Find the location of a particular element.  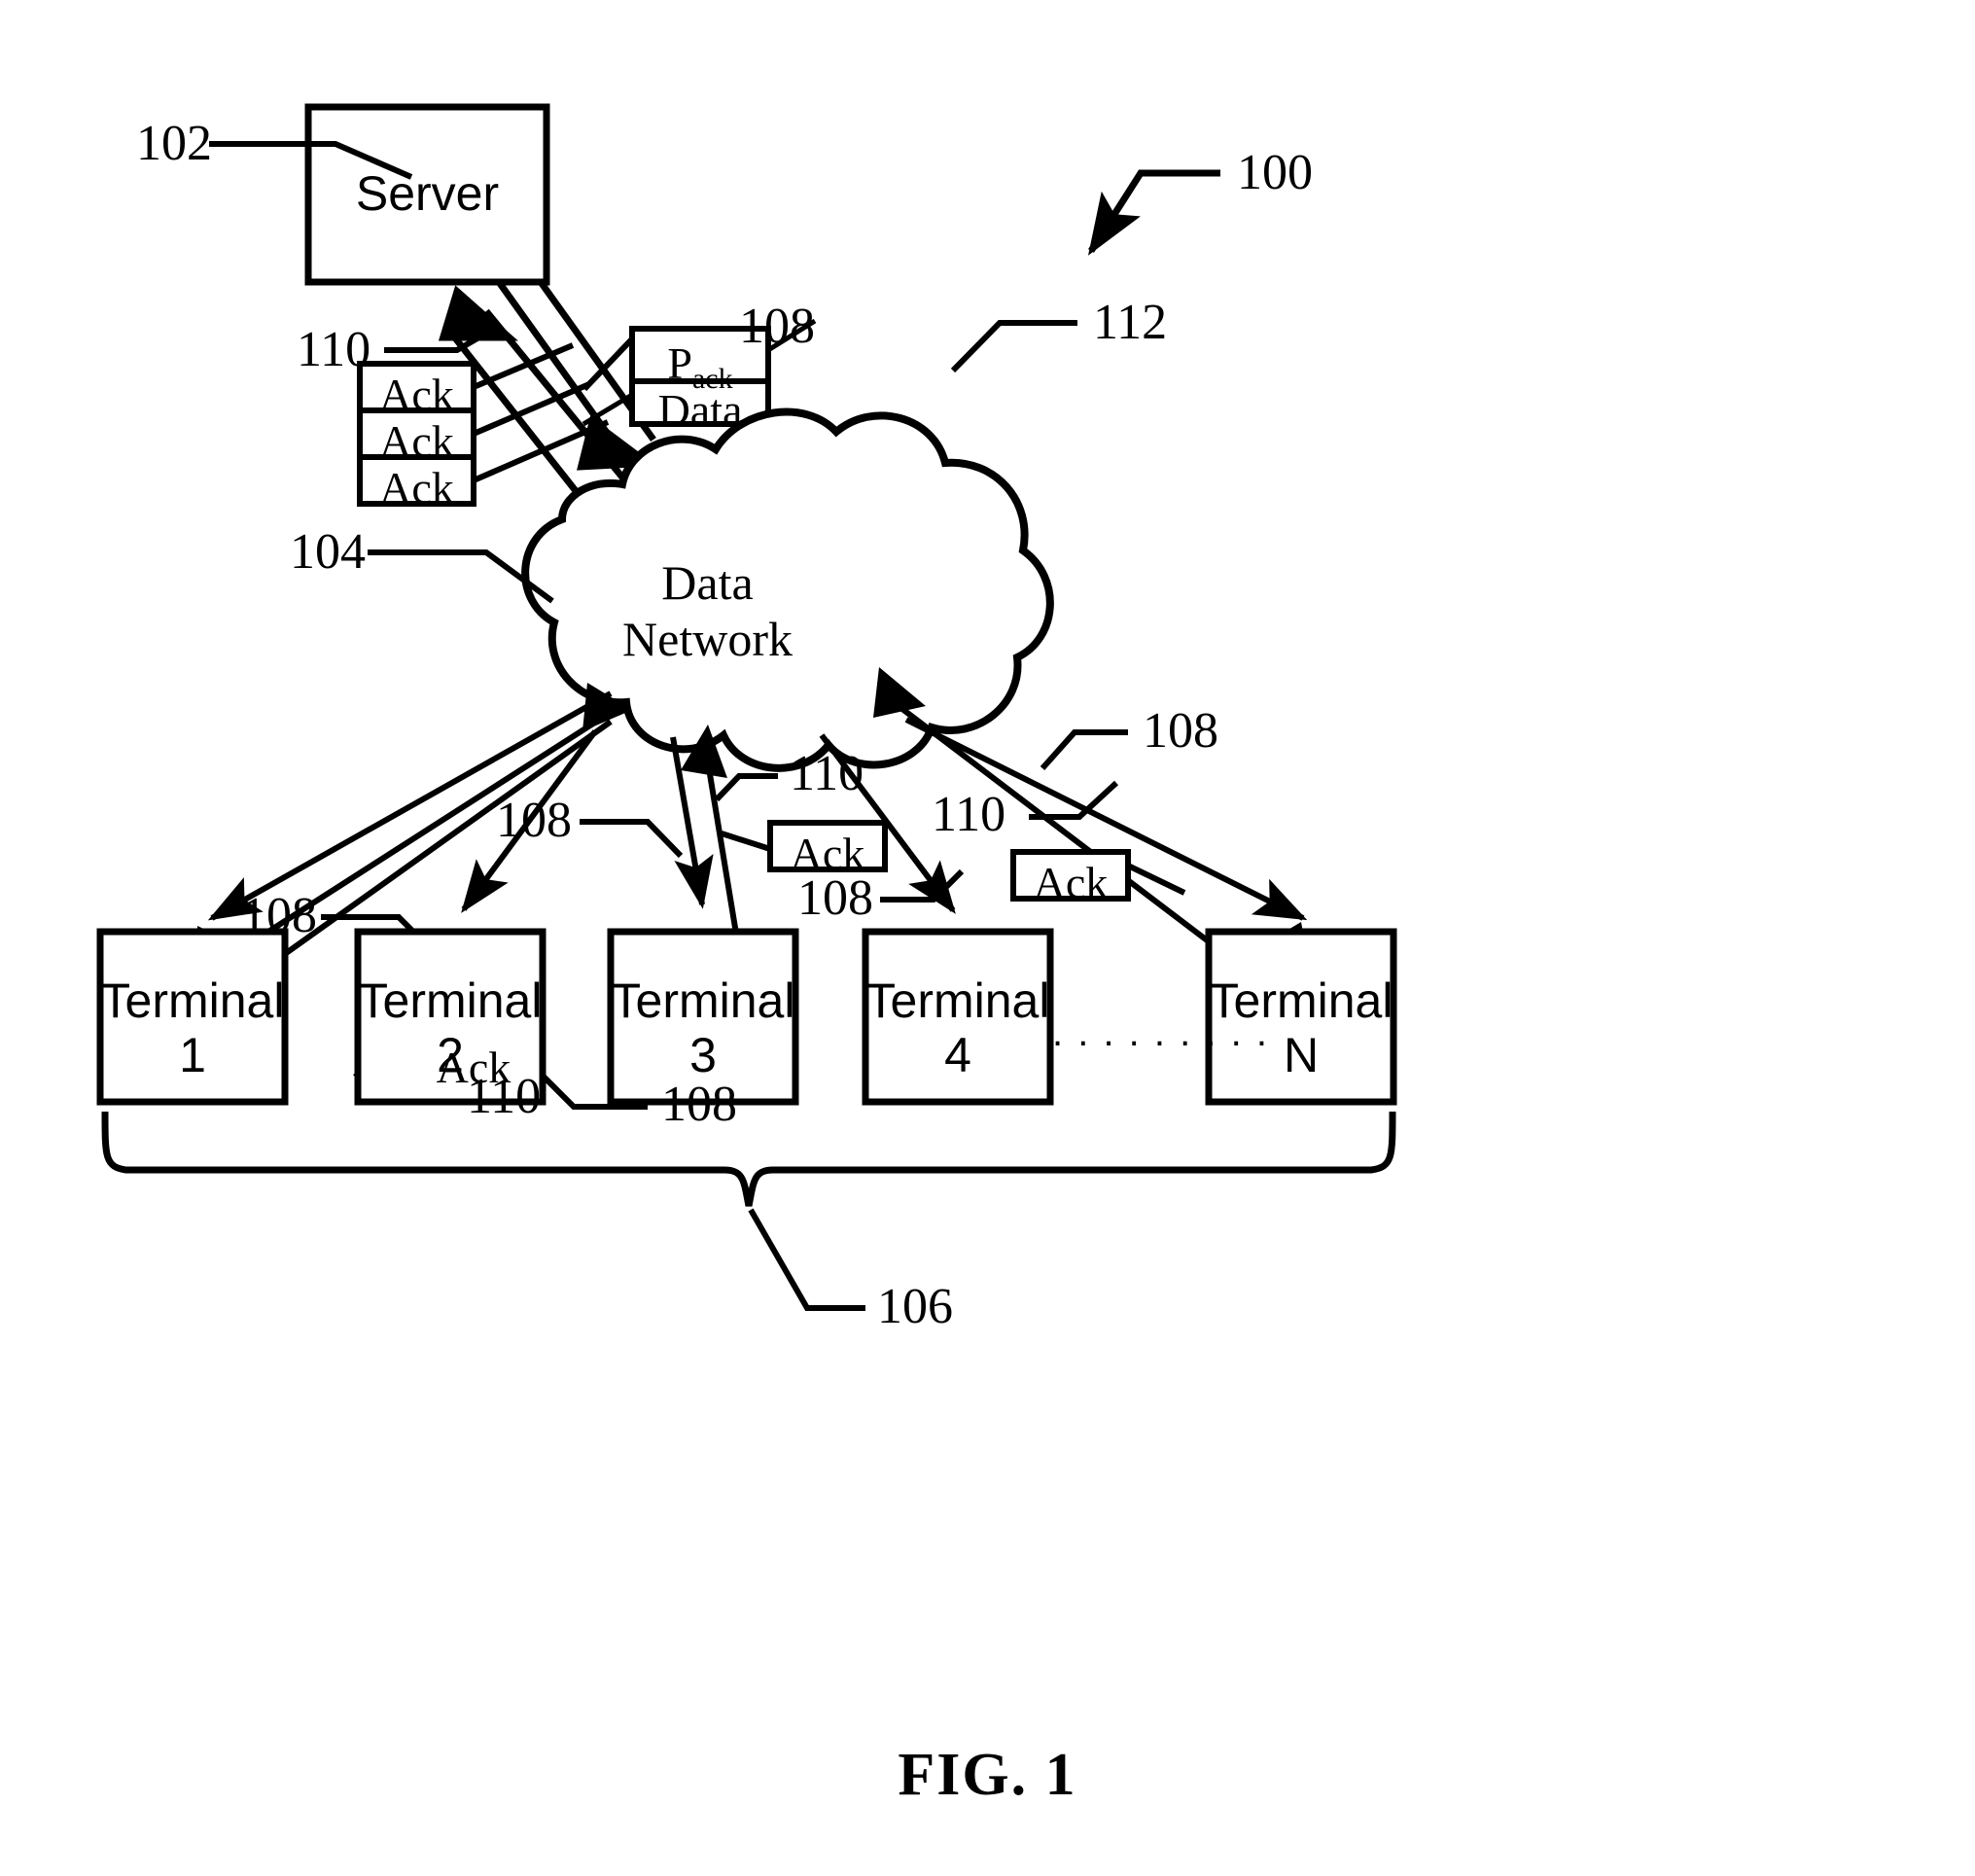

callout-106: 106 is located at coordinates (915, 1306).